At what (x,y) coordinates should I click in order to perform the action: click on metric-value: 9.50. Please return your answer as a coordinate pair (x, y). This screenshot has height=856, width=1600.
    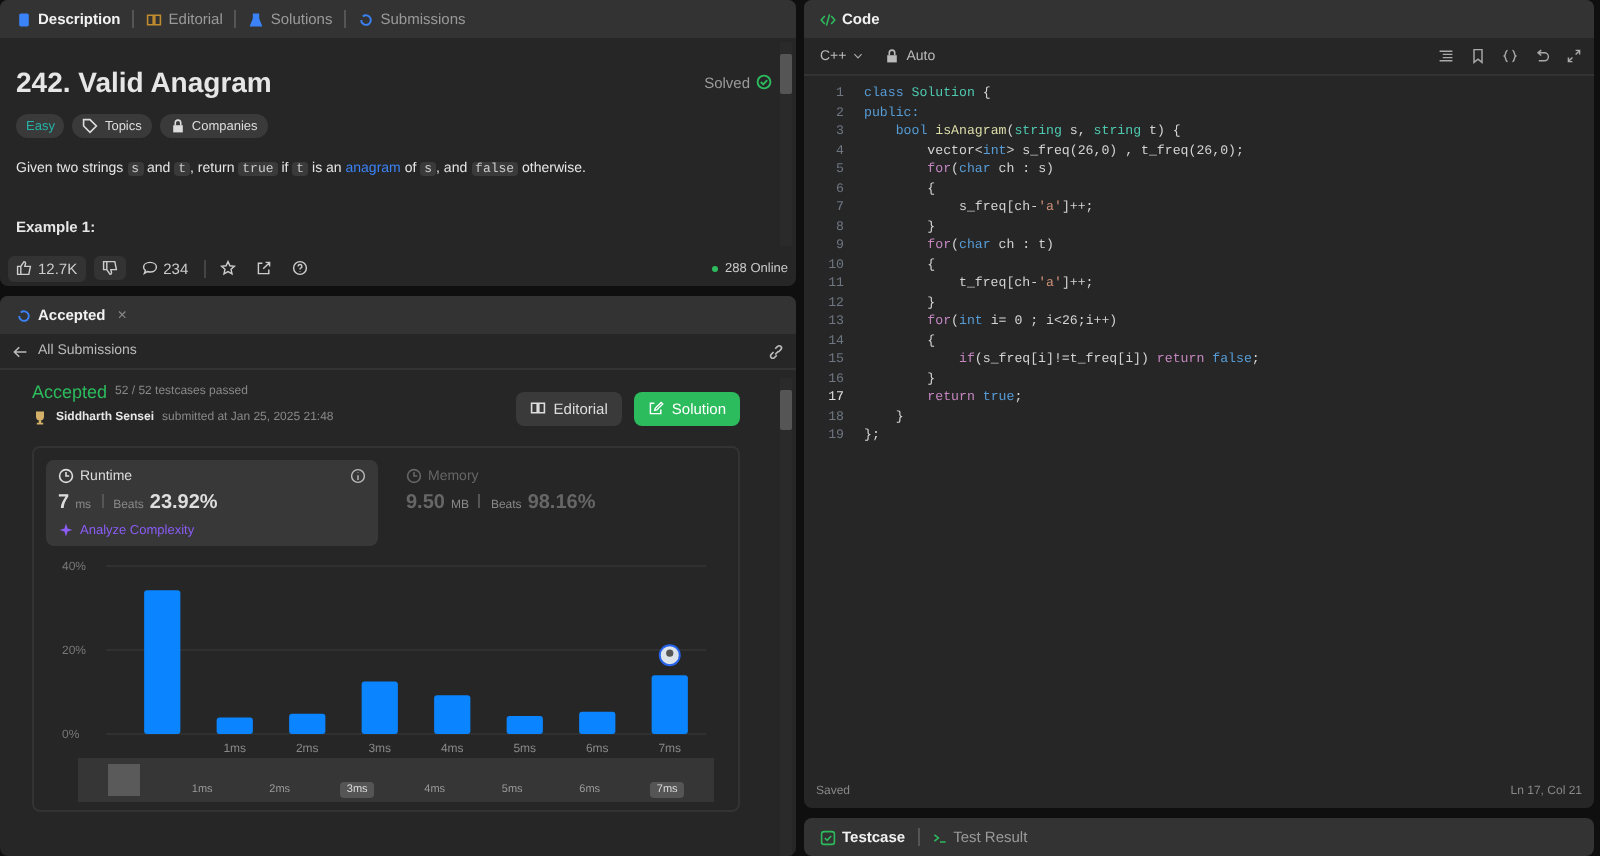
    Looking at the image, I should click on (425, 503).